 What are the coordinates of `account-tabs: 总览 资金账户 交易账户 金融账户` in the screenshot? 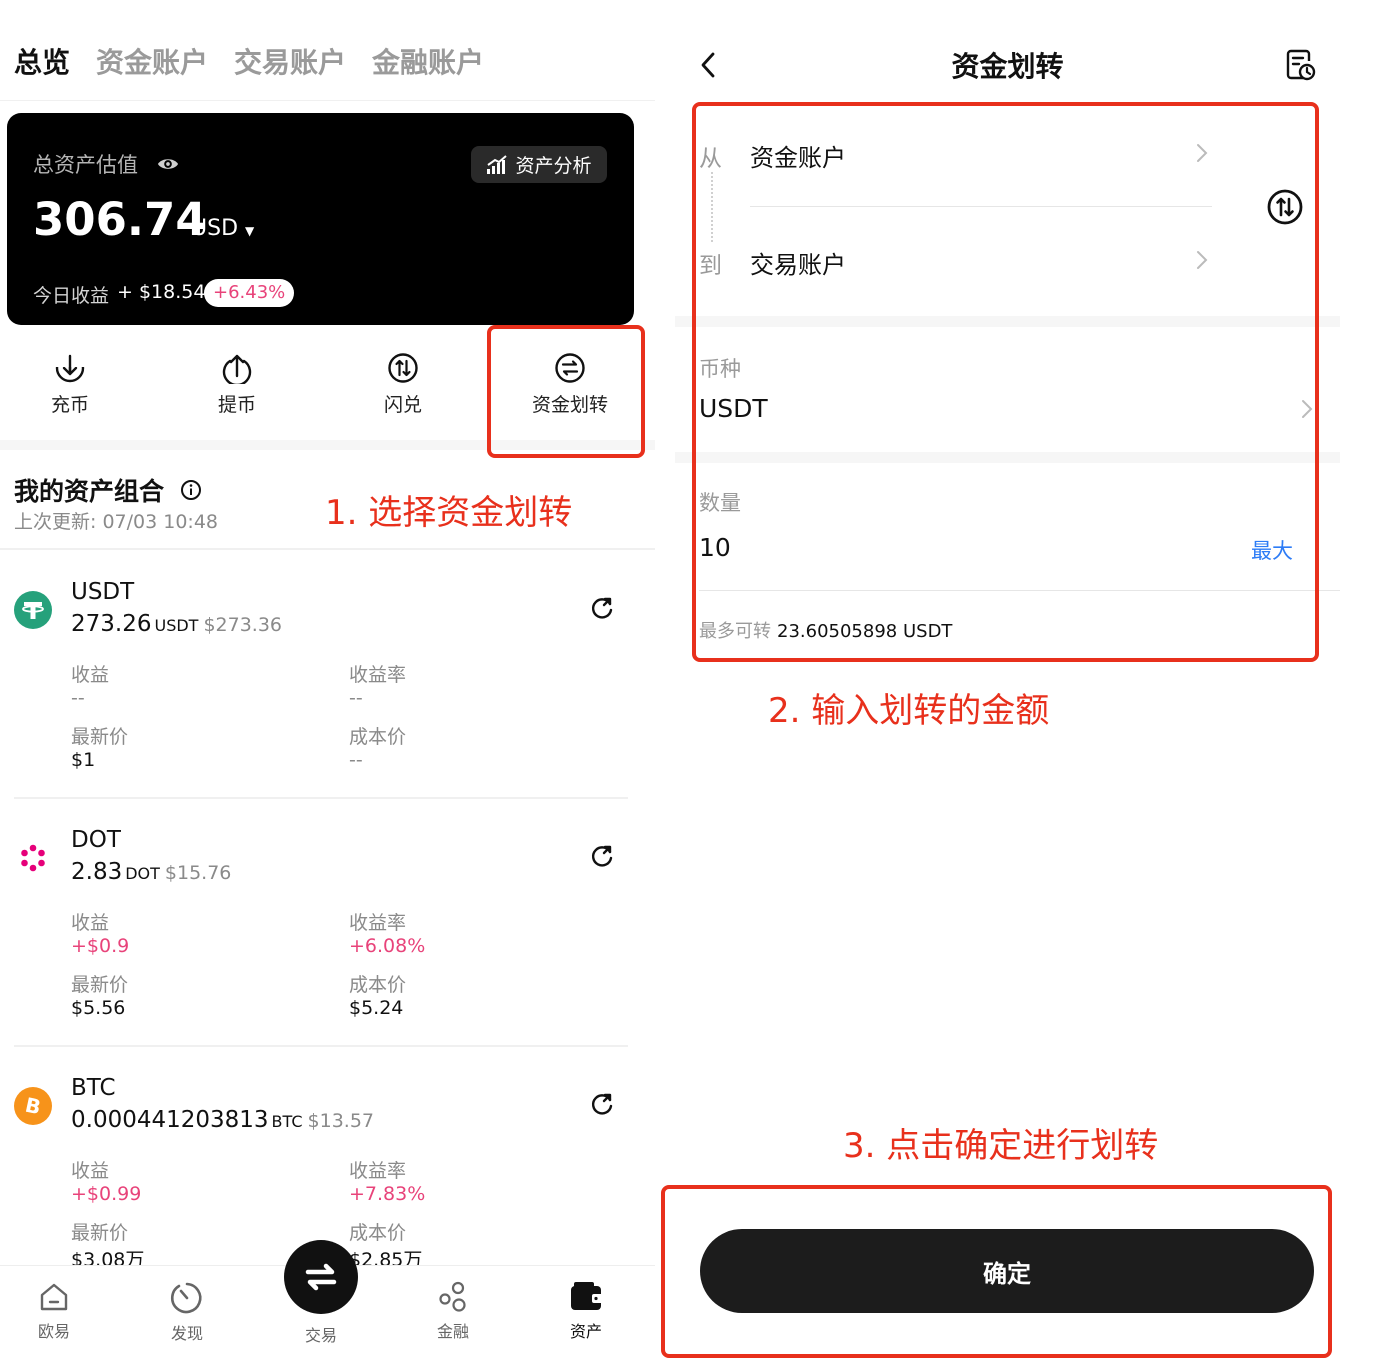 It's located at (249, 63).